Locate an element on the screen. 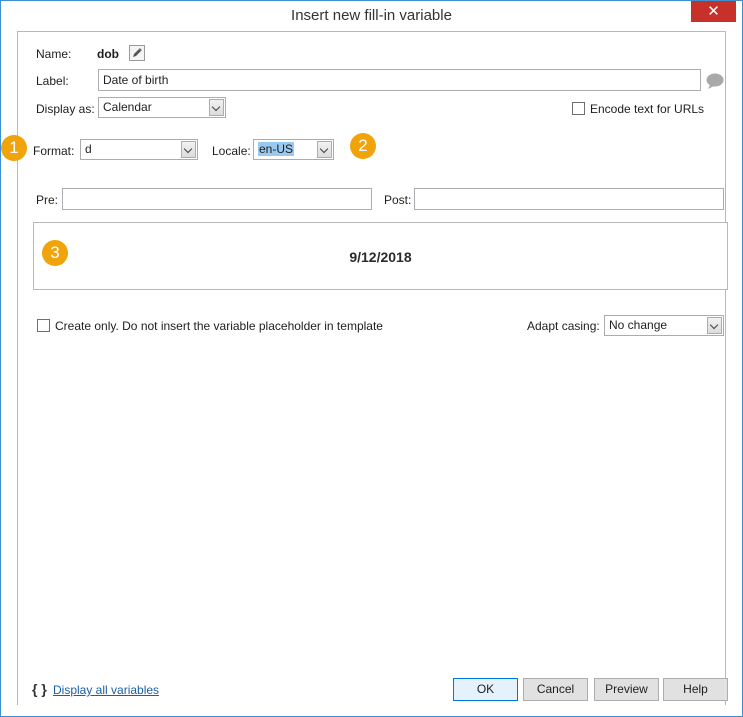 The height and width of the screenshot is (717, 743). format-label: Format: is located at coordinates (54, 151).